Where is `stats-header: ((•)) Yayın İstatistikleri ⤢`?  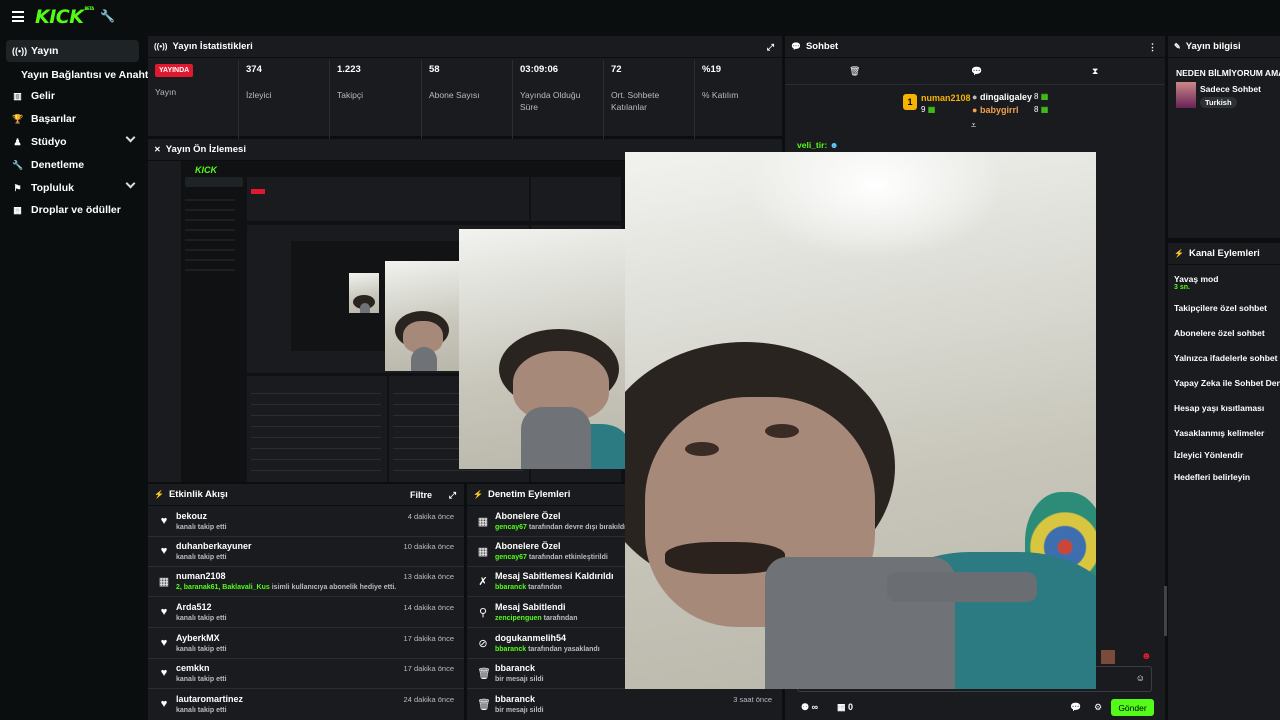
stats-header: ((•)) Yayın İstatistikleri ⤢ is located at coordinates (465, 47).